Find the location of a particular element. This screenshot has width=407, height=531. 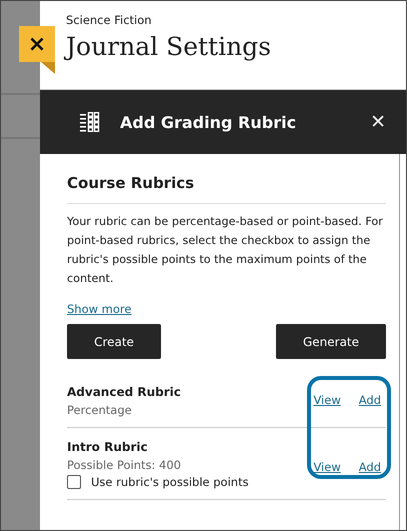

close-button: × is located at coordinates (37, 44).